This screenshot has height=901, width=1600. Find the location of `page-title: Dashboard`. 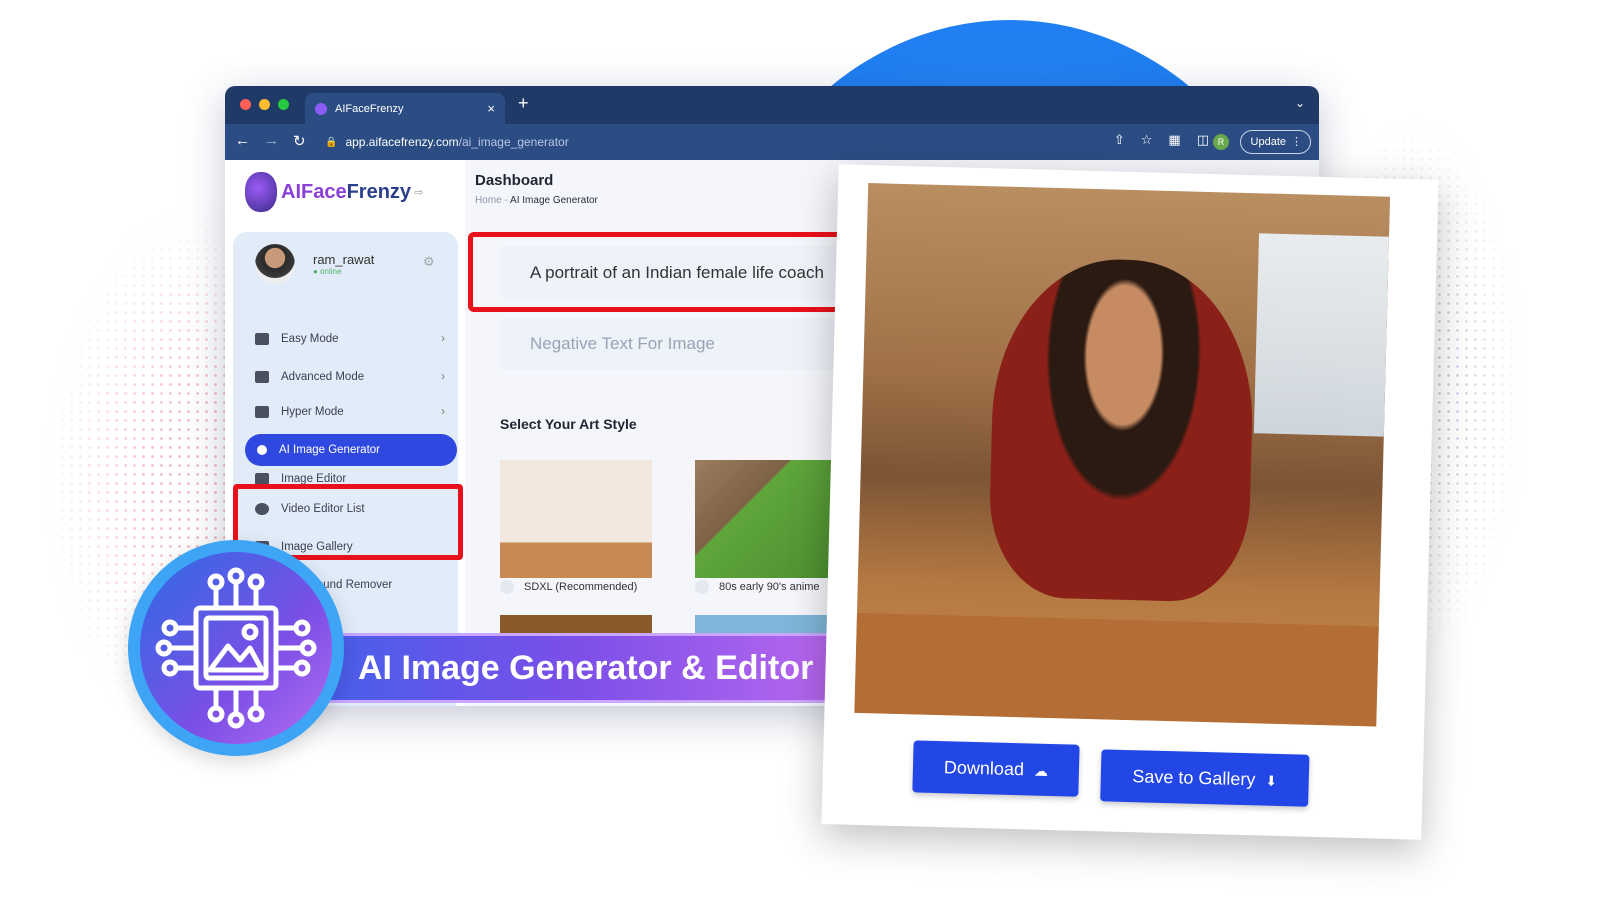

page-title: Dashboard is located at coordinates (514, 180).